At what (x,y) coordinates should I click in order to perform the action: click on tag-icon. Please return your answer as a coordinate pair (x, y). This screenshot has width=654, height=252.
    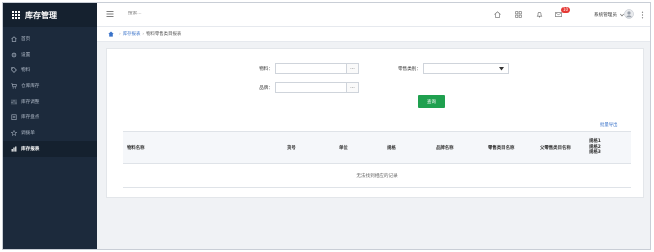
    Looking at the image, I should click on (14, 70).